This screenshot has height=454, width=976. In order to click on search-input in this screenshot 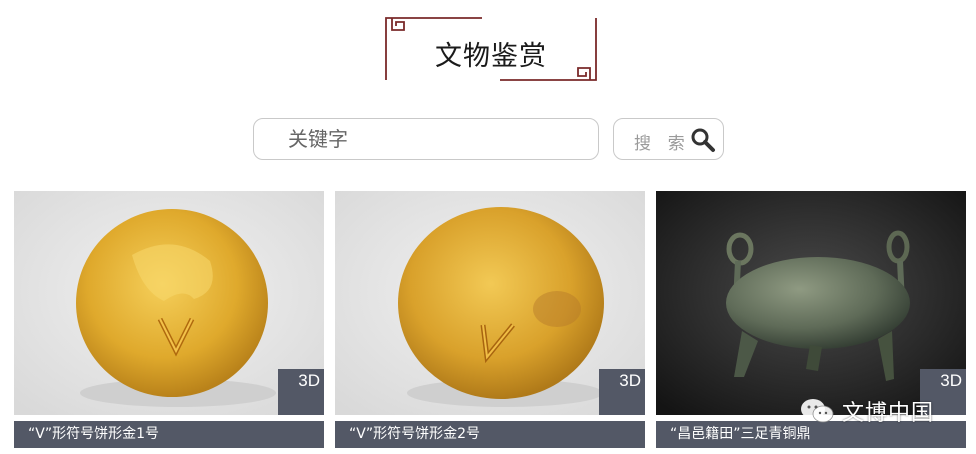, I will do `click(426, 139)`.